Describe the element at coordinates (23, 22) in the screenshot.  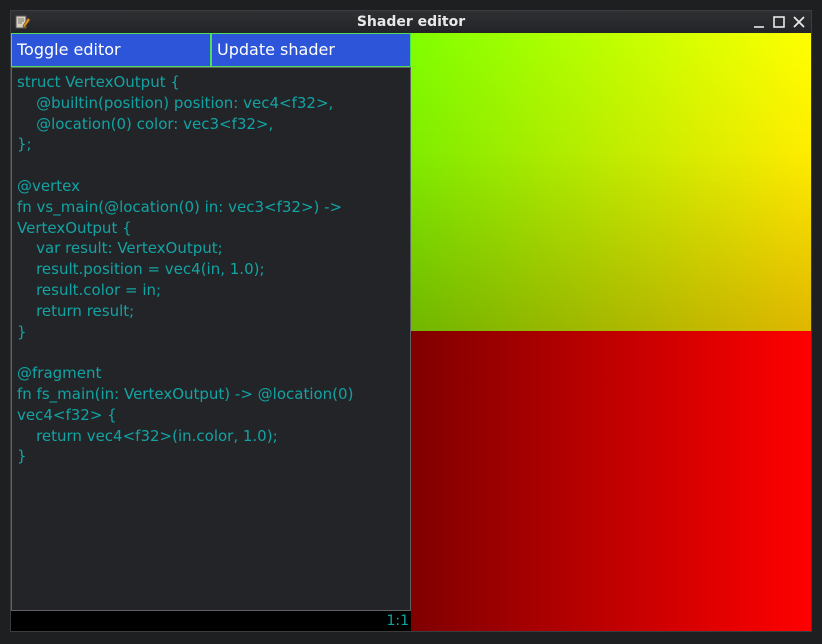
I see `app-icon` at that location.